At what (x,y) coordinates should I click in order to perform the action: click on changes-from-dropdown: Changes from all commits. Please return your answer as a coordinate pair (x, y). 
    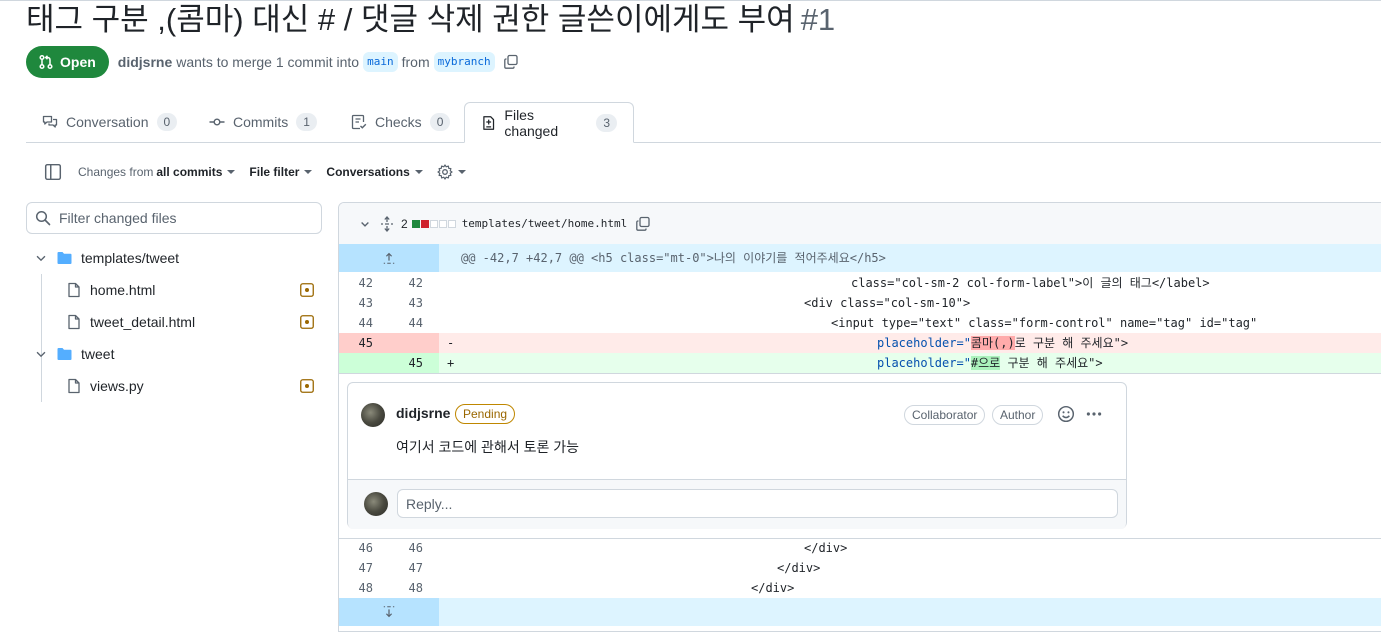
    Looking at the image, I should click on (157, 172).